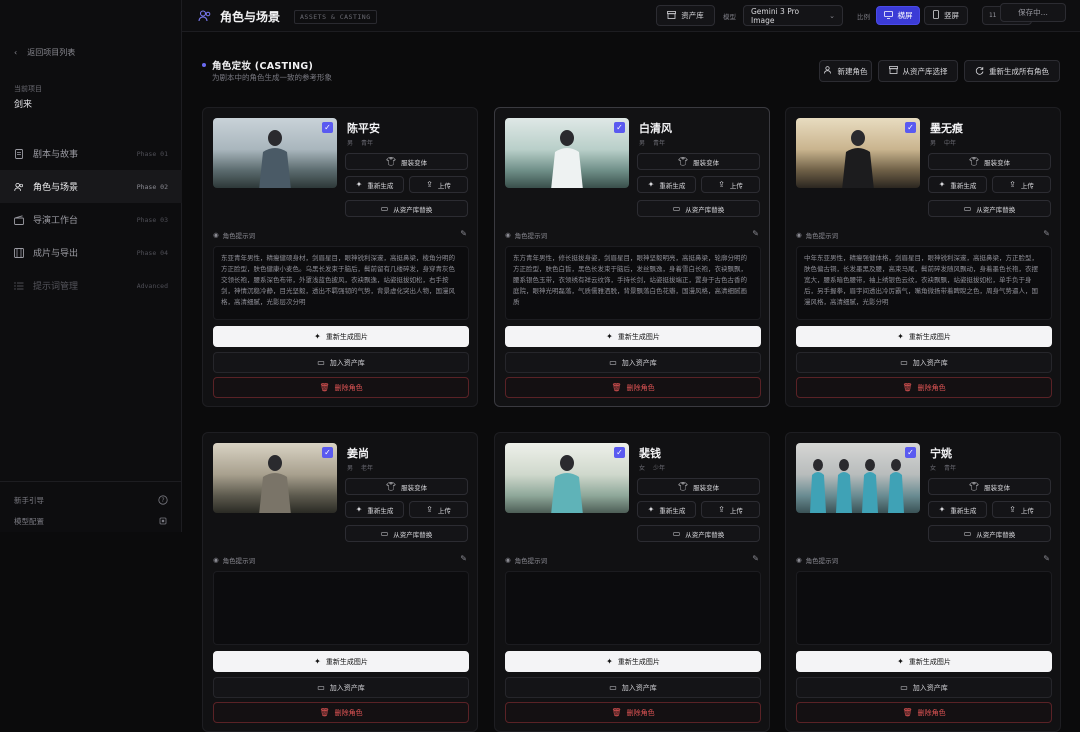 The height and width of the screenshot is (732, 1080). What do you see at coordinates (685, 15) in the screenshot?
I see `asset-library-button: 资产库` at bounding box center [685, 15].